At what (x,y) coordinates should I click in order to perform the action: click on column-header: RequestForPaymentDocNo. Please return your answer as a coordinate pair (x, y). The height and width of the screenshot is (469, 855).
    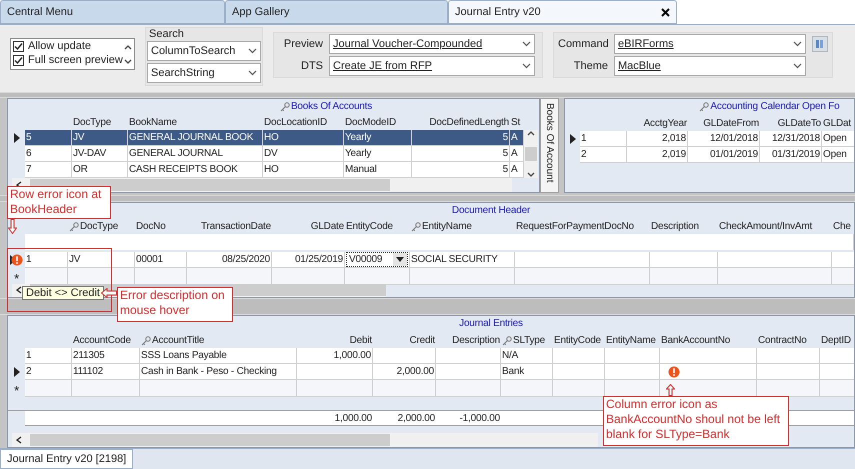
    Looking at the image, I should click on (582, 226).